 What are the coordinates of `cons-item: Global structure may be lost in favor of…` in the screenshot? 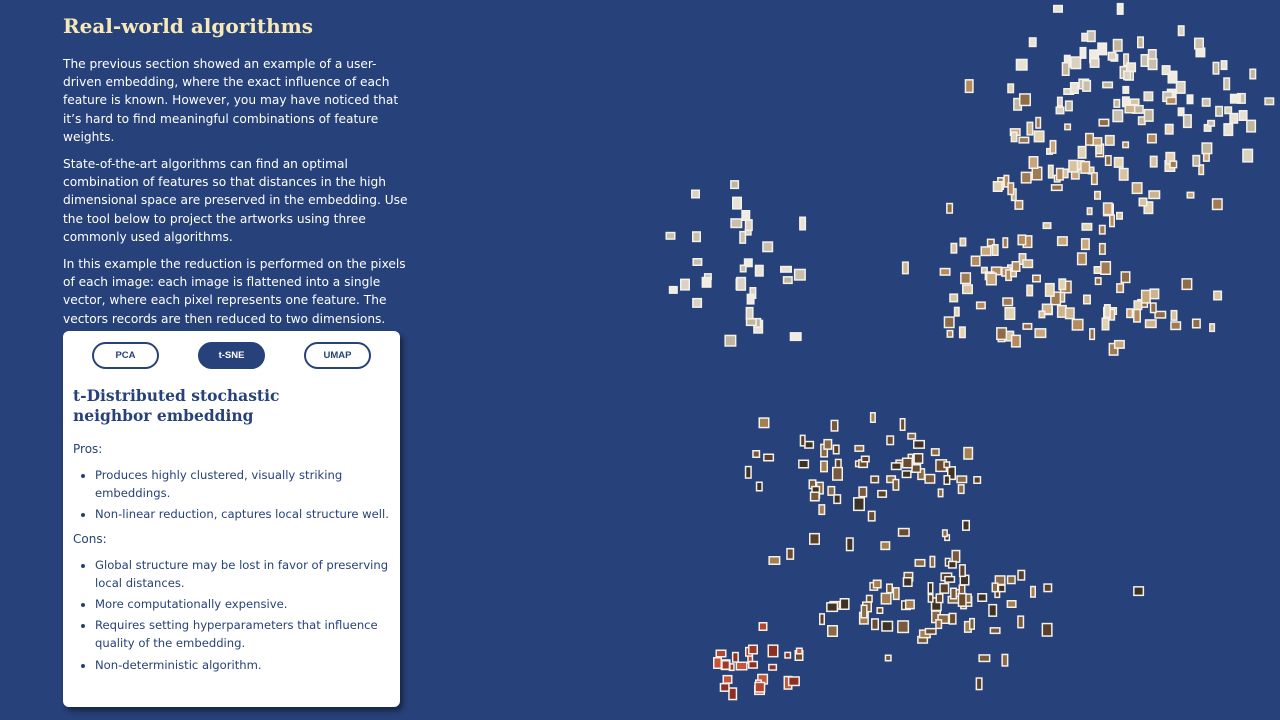 It's located at (242, 574).